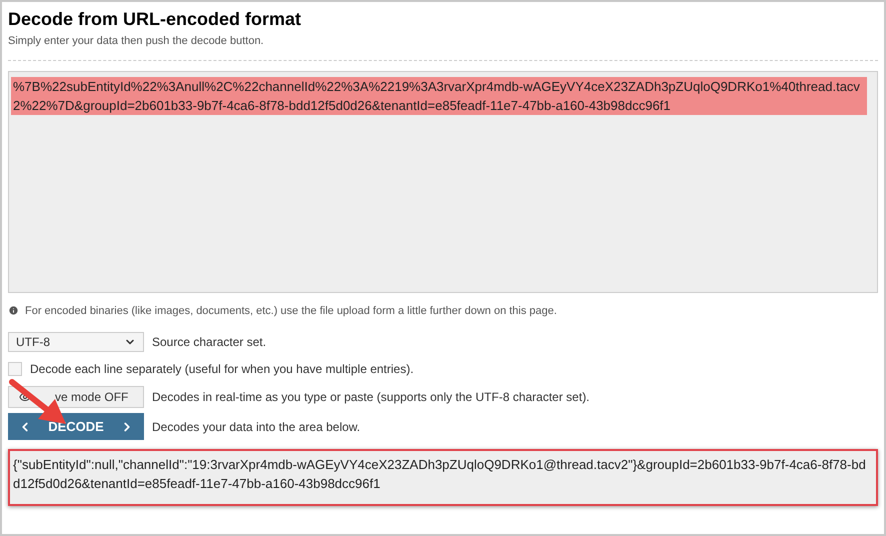 This screenshot has height=536, width=886. I want to click on live-mode-label: Decodes in real-time as you type or paste (supports only the UTF-8 character set)., so click(371, 397).